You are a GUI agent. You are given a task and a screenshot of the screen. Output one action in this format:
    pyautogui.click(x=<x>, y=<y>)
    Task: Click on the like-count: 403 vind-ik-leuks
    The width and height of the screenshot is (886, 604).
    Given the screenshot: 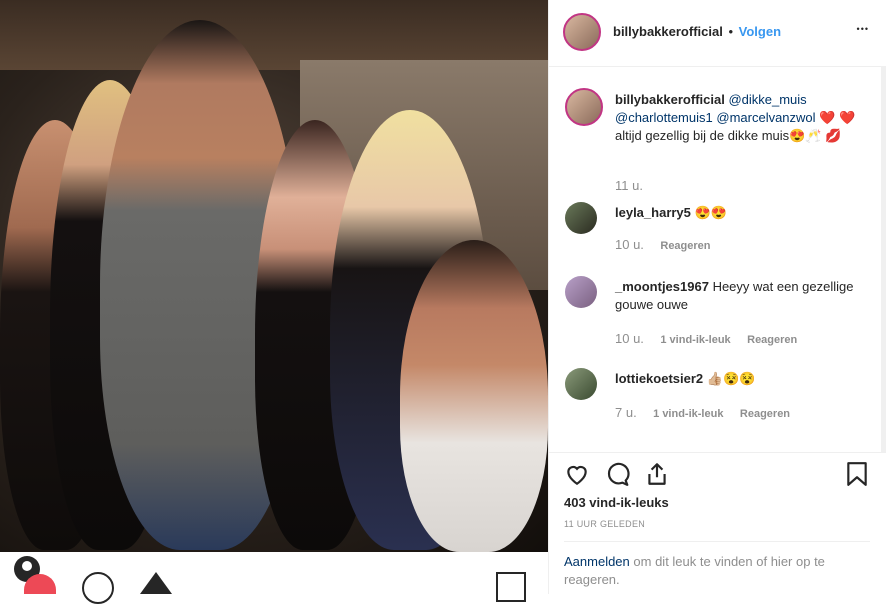 What is the action you would take?
    pyautogui.click(x=616, y=502)
    